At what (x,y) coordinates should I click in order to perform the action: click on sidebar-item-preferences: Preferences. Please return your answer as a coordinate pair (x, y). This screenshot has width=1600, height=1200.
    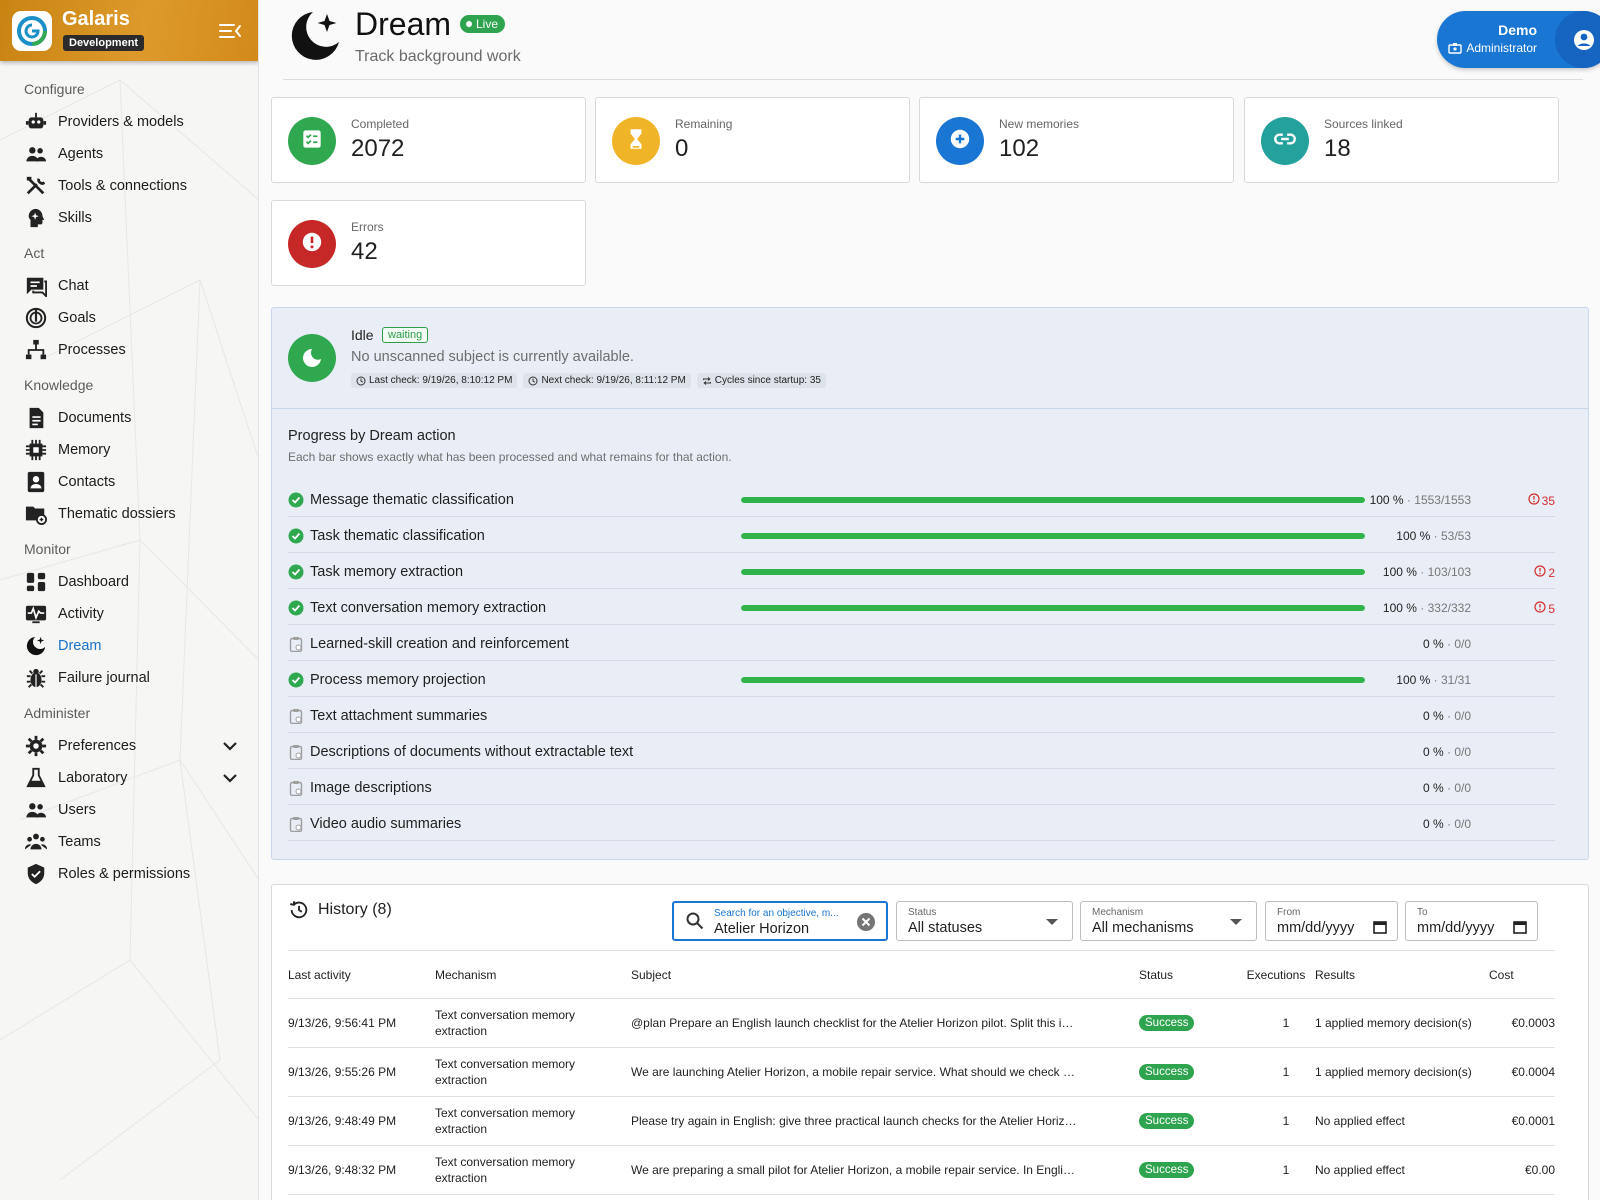
    Looking at the image, I should click on (129, 746).